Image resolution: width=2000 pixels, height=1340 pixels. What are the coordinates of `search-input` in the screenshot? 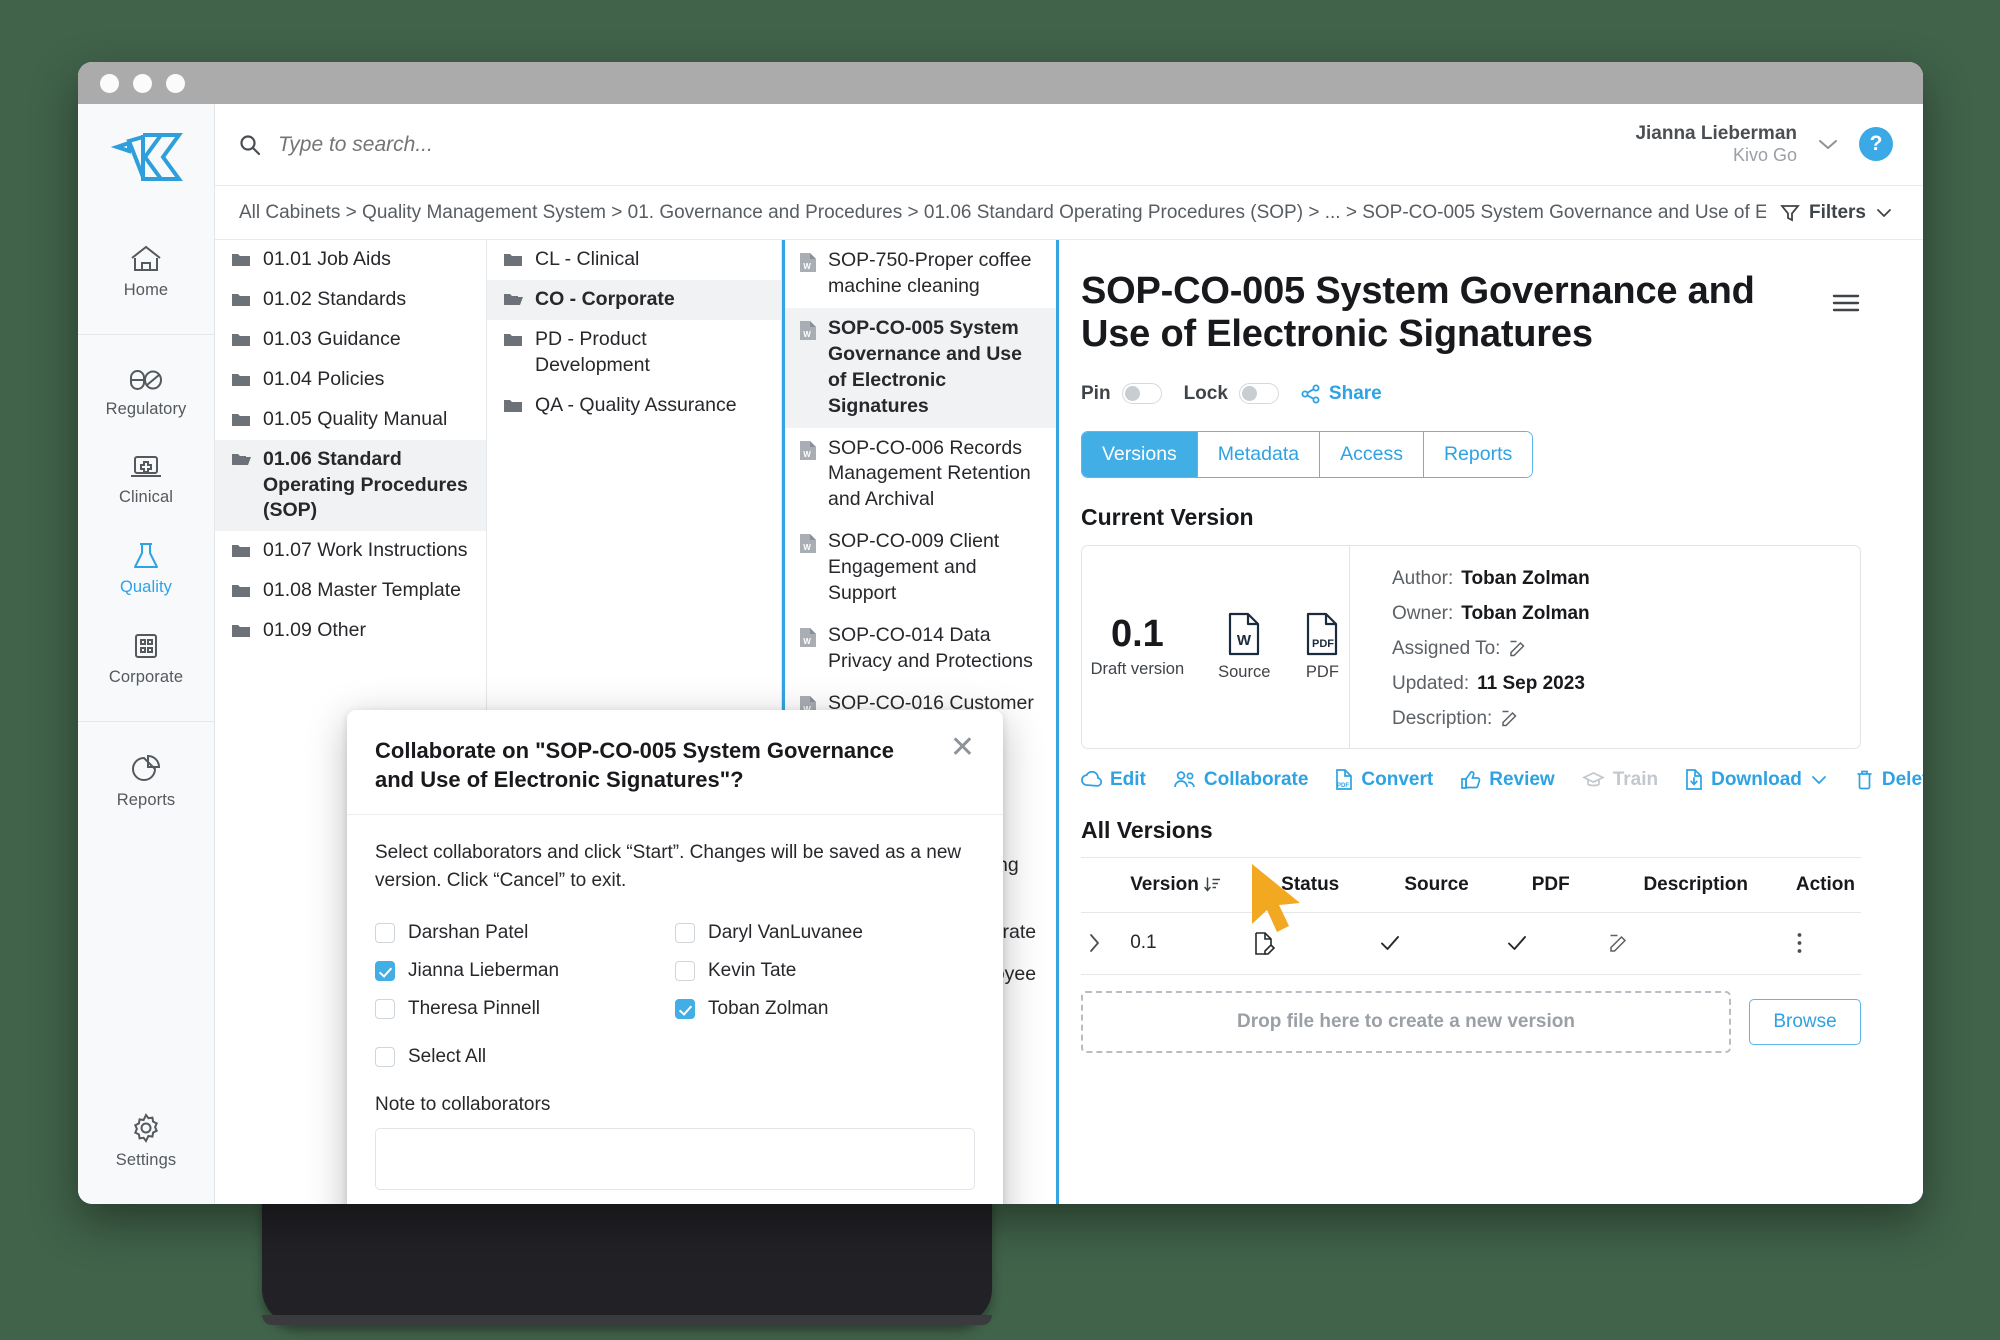 It's located at (488, 144).